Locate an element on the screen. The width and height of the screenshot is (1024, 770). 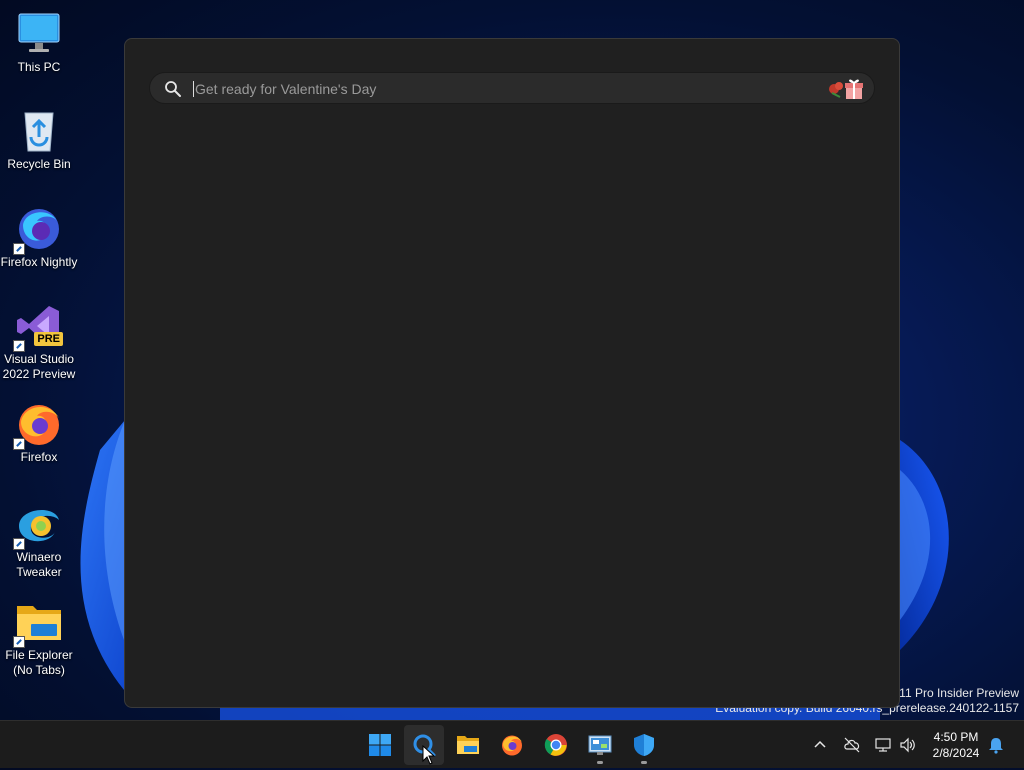
taskbar-chrome-button is located at coordinates (556, 745).